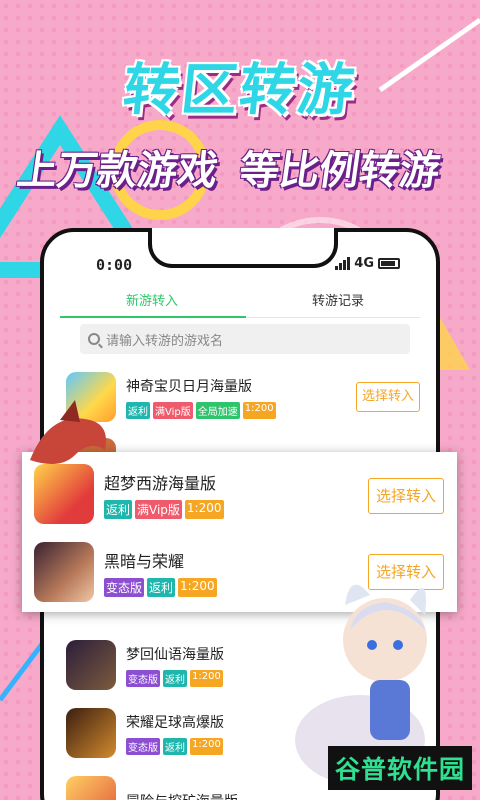 This screenshot has width=480, height=800. I want to click on tag-speedup: 全局加速, so click(217, 410).